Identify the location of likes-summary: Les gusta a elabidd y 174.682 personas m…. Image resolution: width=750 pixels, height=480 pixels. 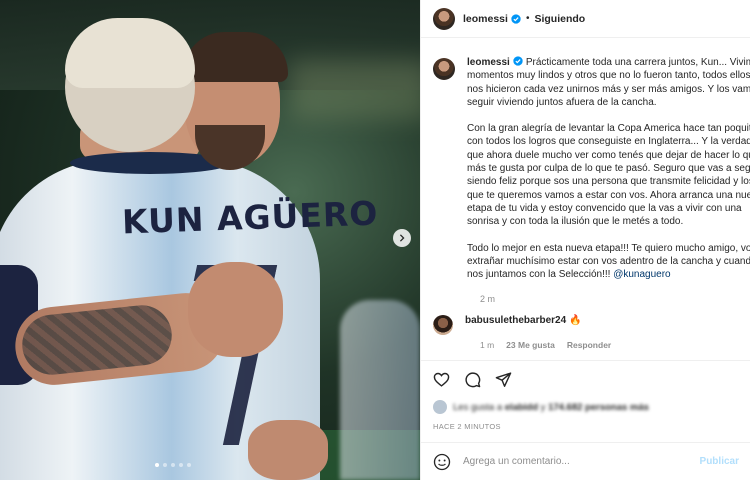
(541, 407).